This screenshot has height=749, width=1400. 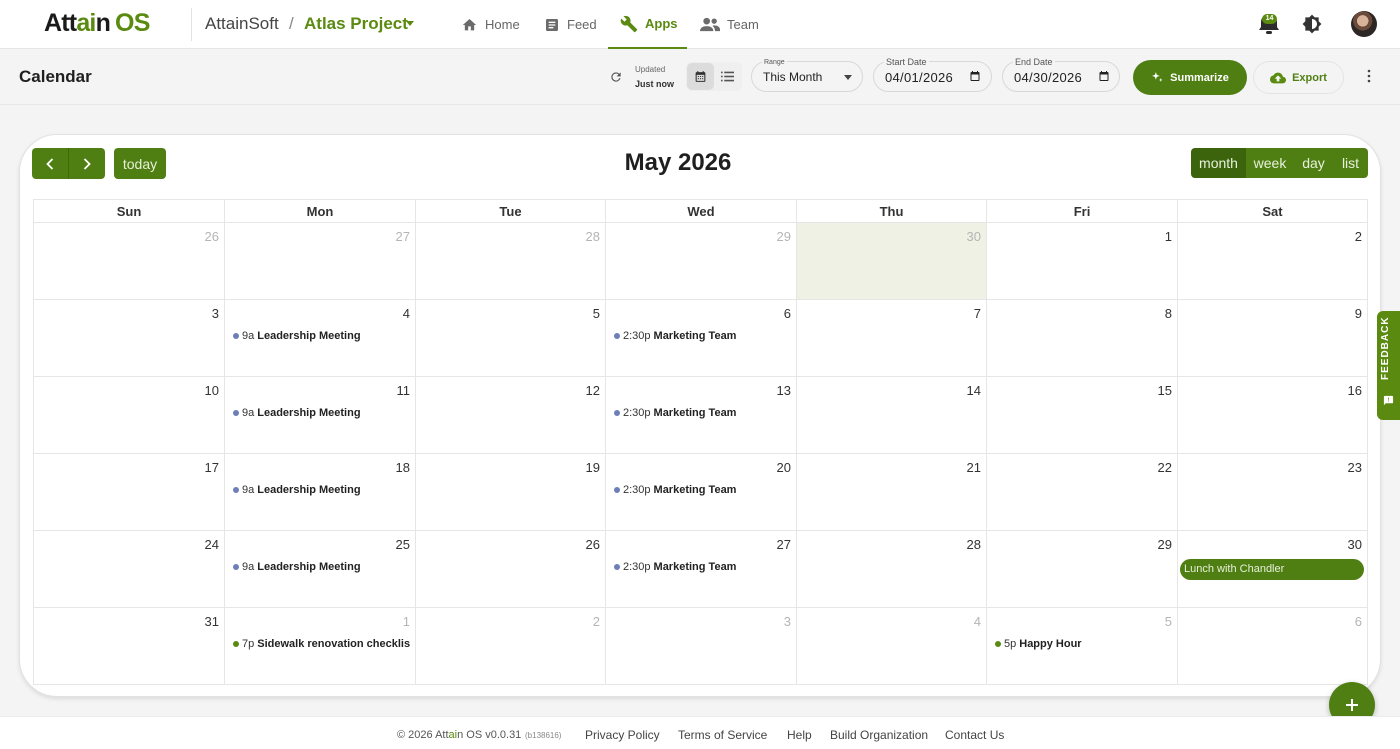 I want to click on day-number: 6, so click(x=1358, y=621).